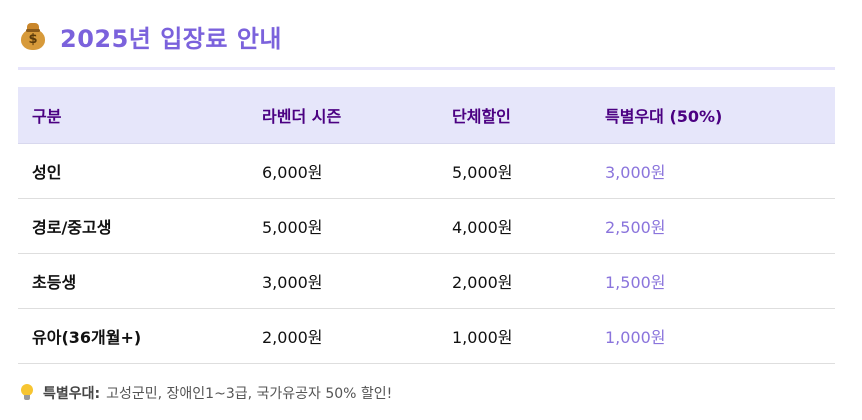 This screenshot has height=420, width=862. I want to click on column-header-category: 구분, so click(133, 115).